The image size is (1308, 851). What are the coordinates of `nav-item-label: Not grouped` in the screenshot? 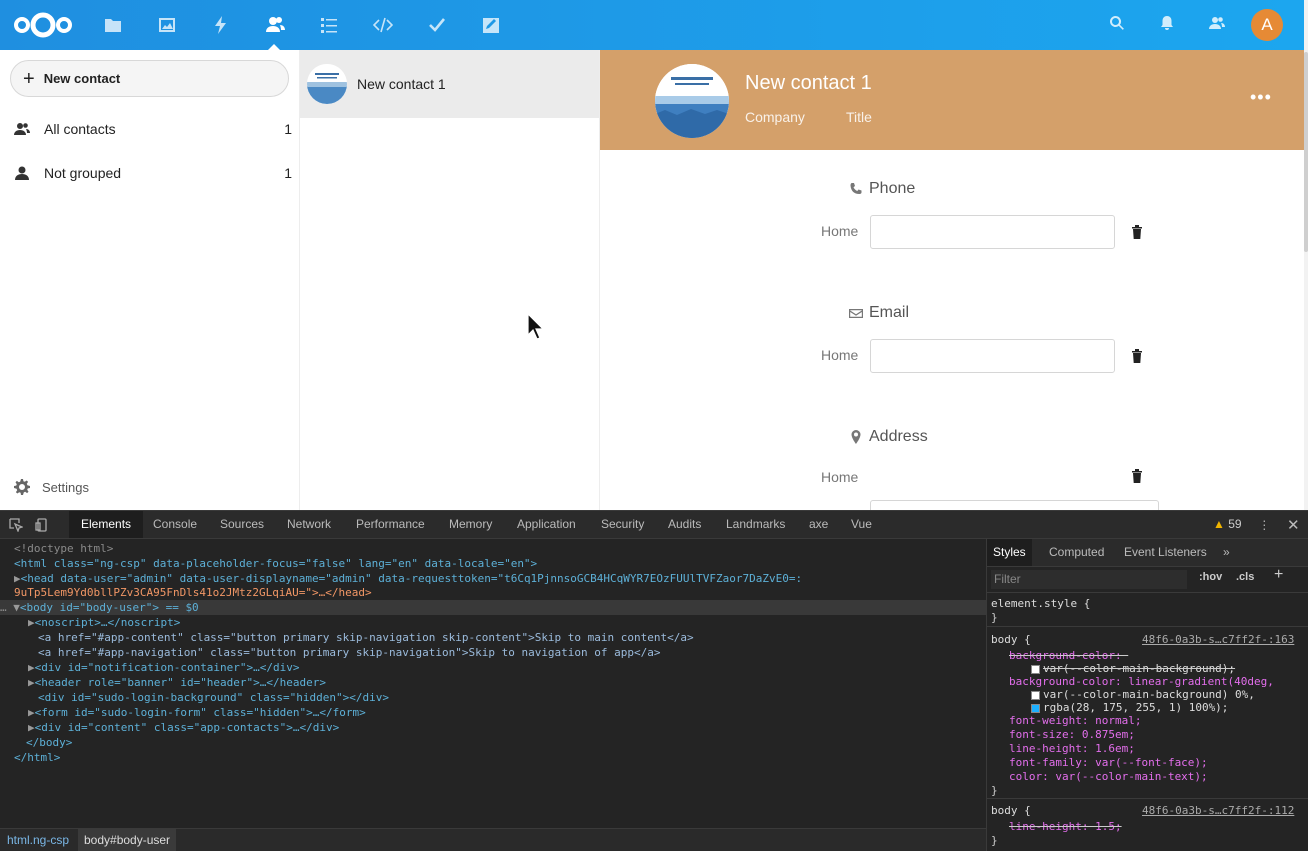 It's located at (83, 173).